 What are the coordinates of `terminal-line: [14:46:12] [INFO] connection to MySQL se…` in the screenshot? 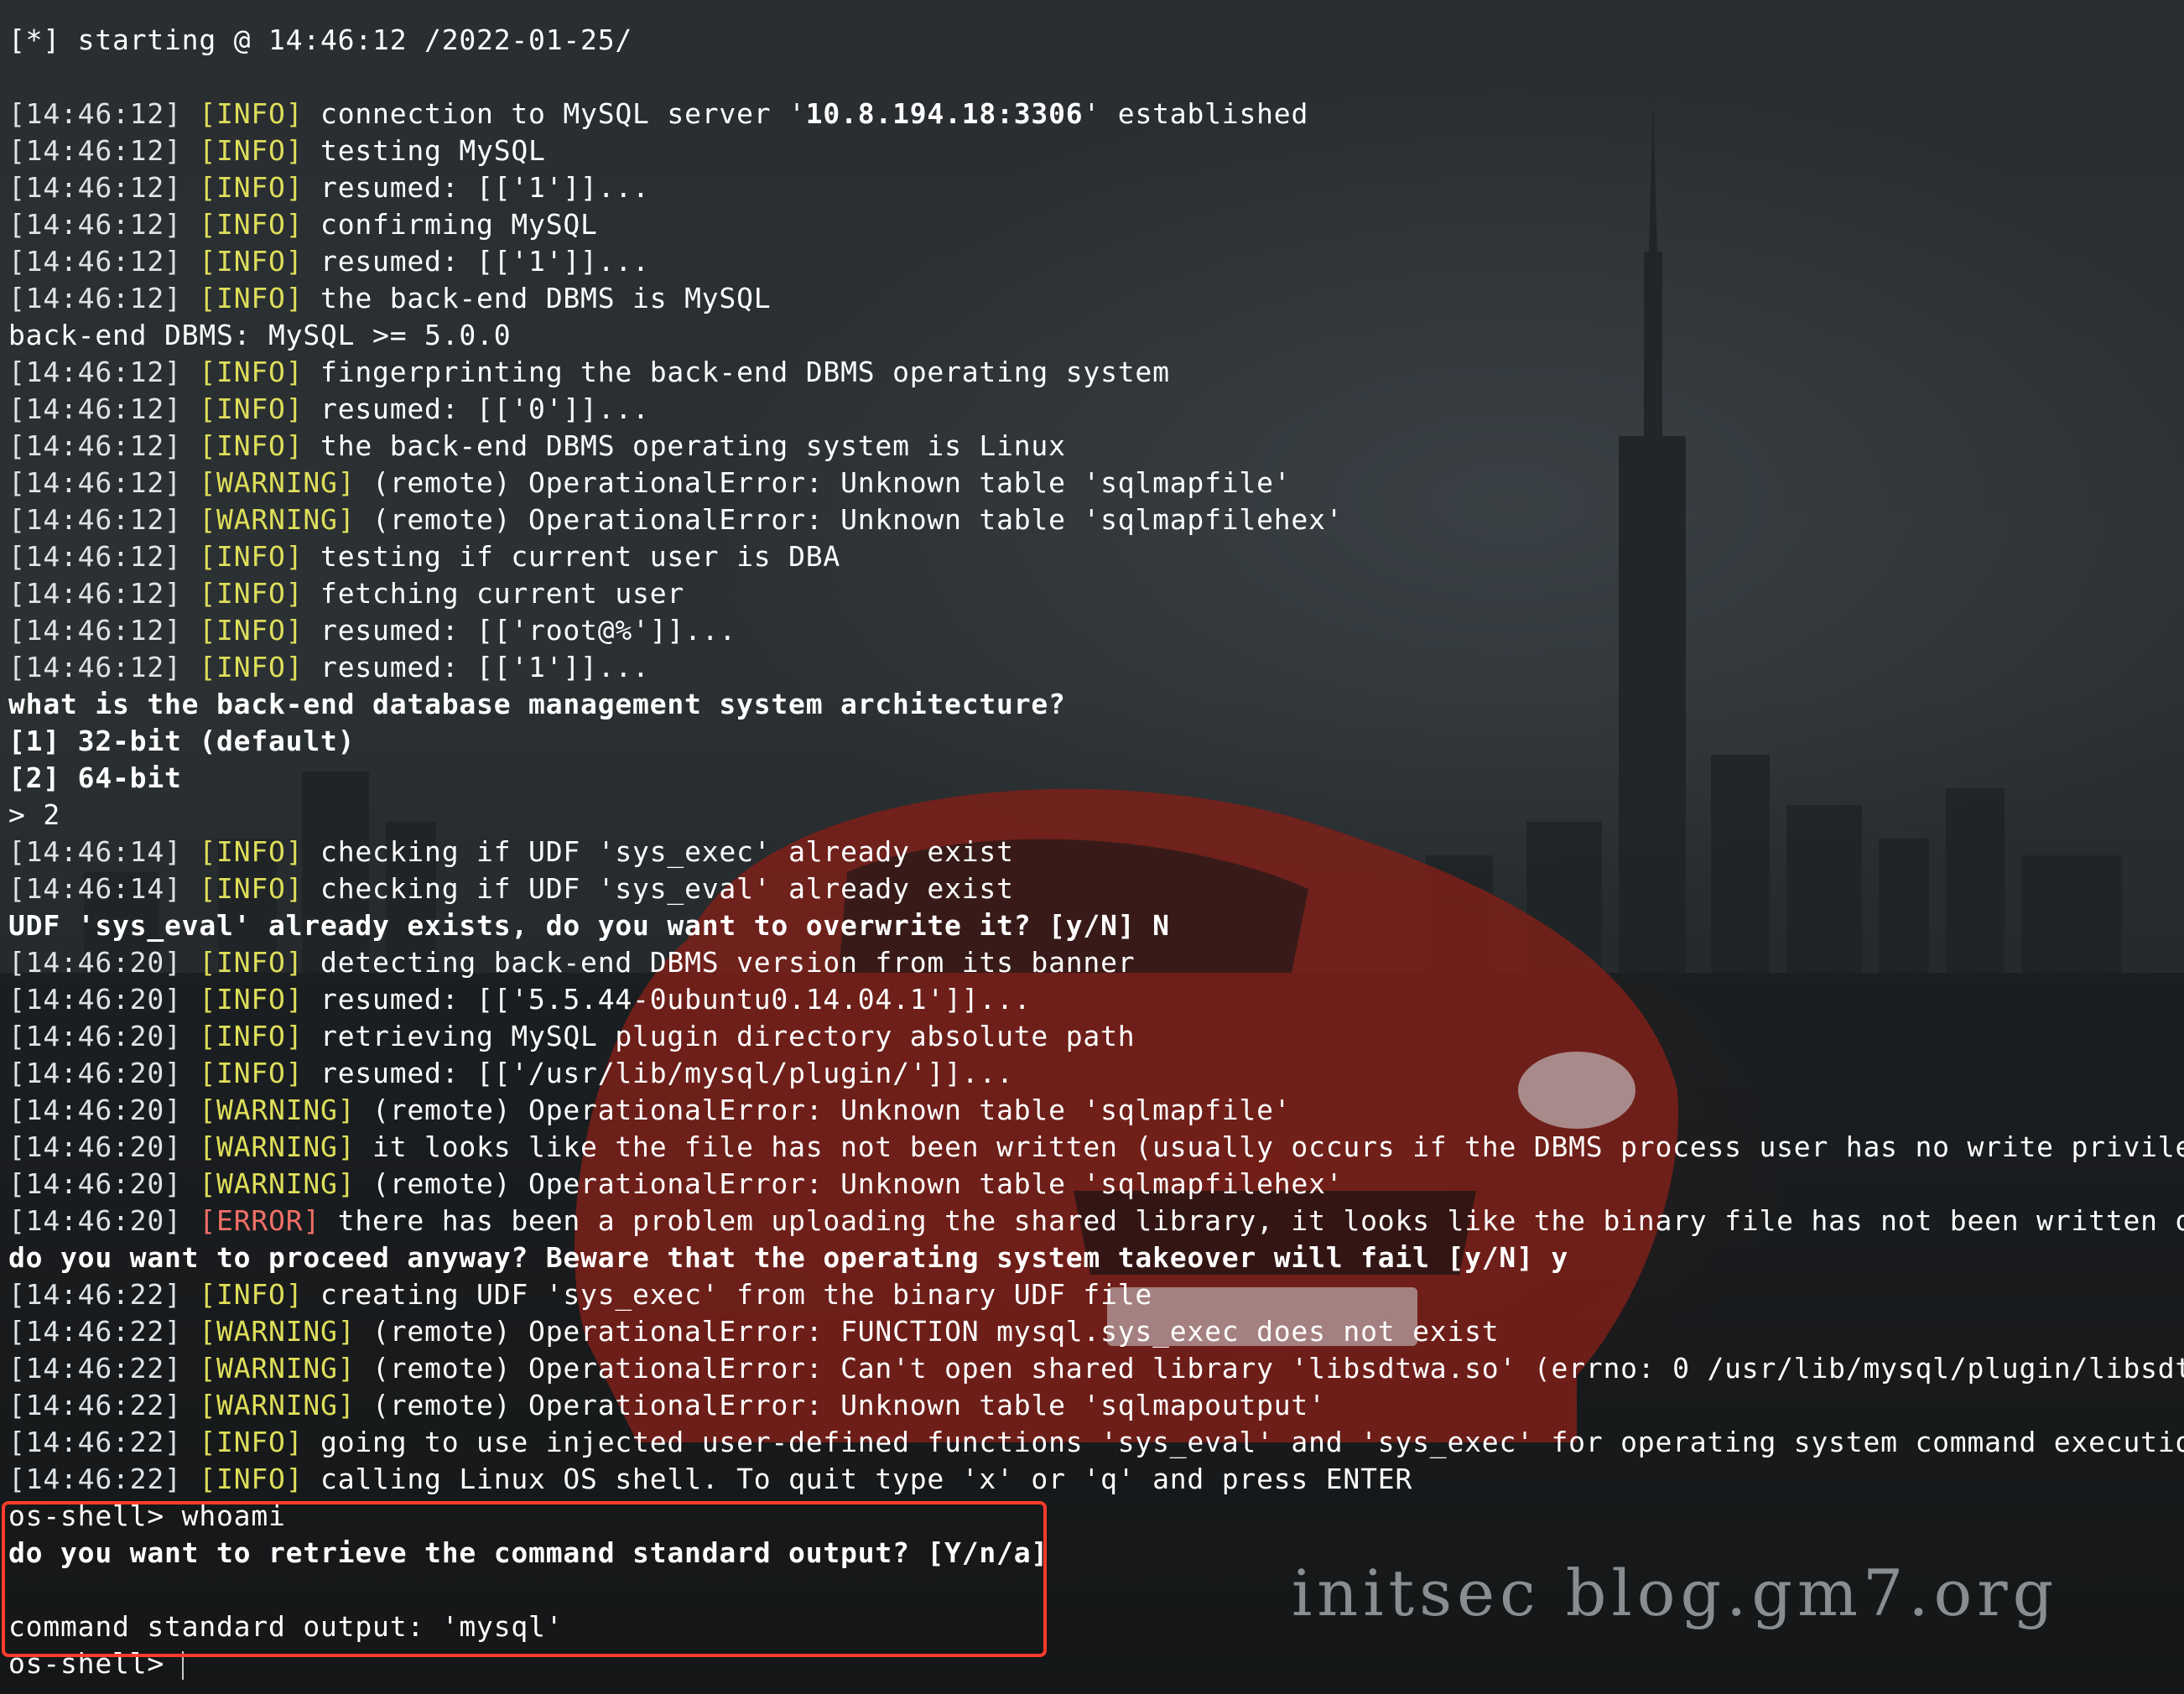 It's located at (1096, 114).